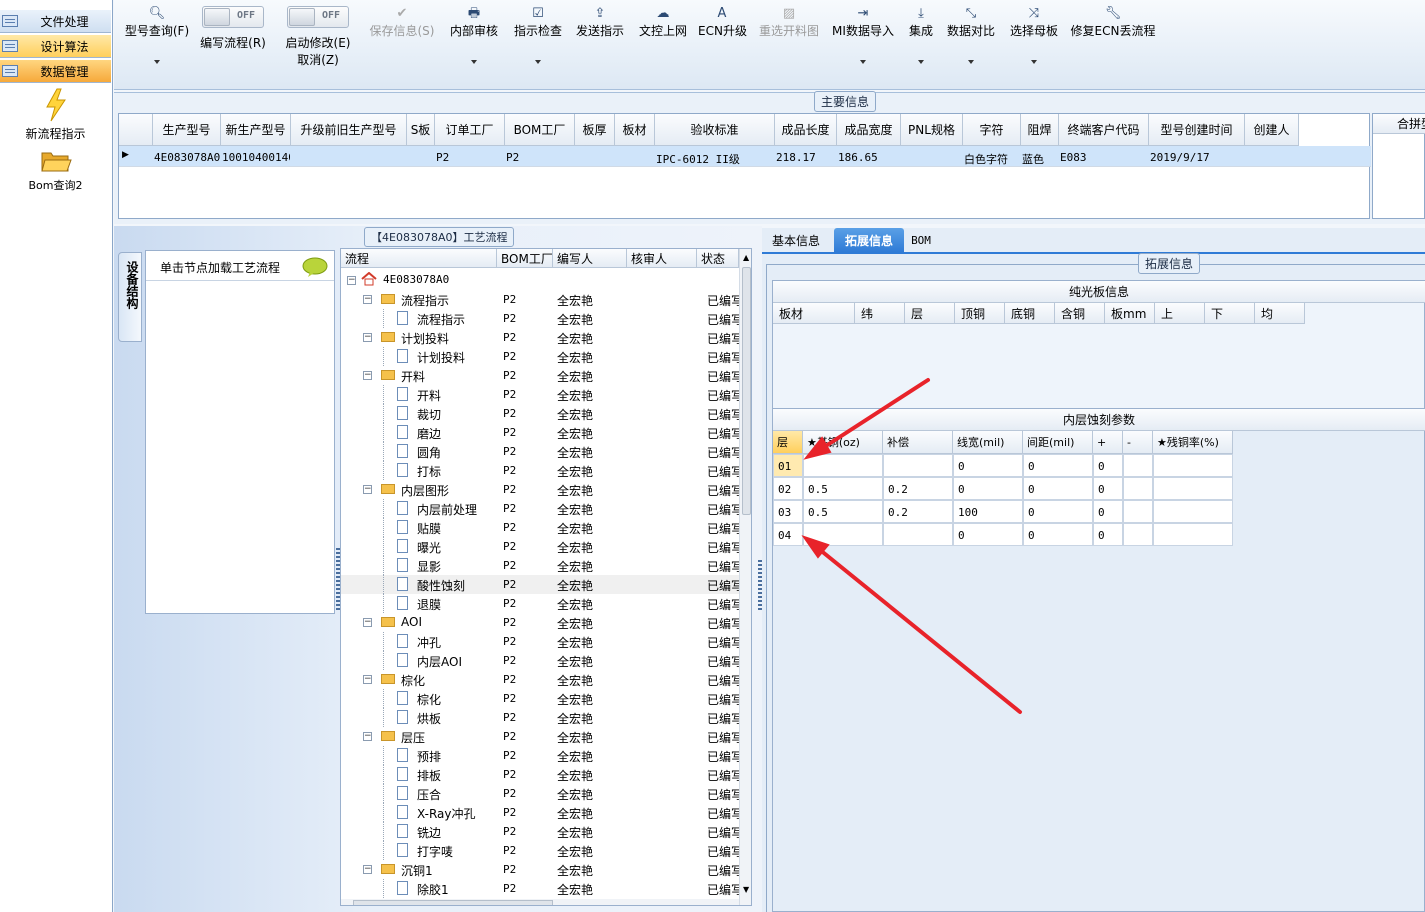  I want to click on flow-tree-node: − 计划投料 P2 全宏艳 已编写, so click(541, 337).